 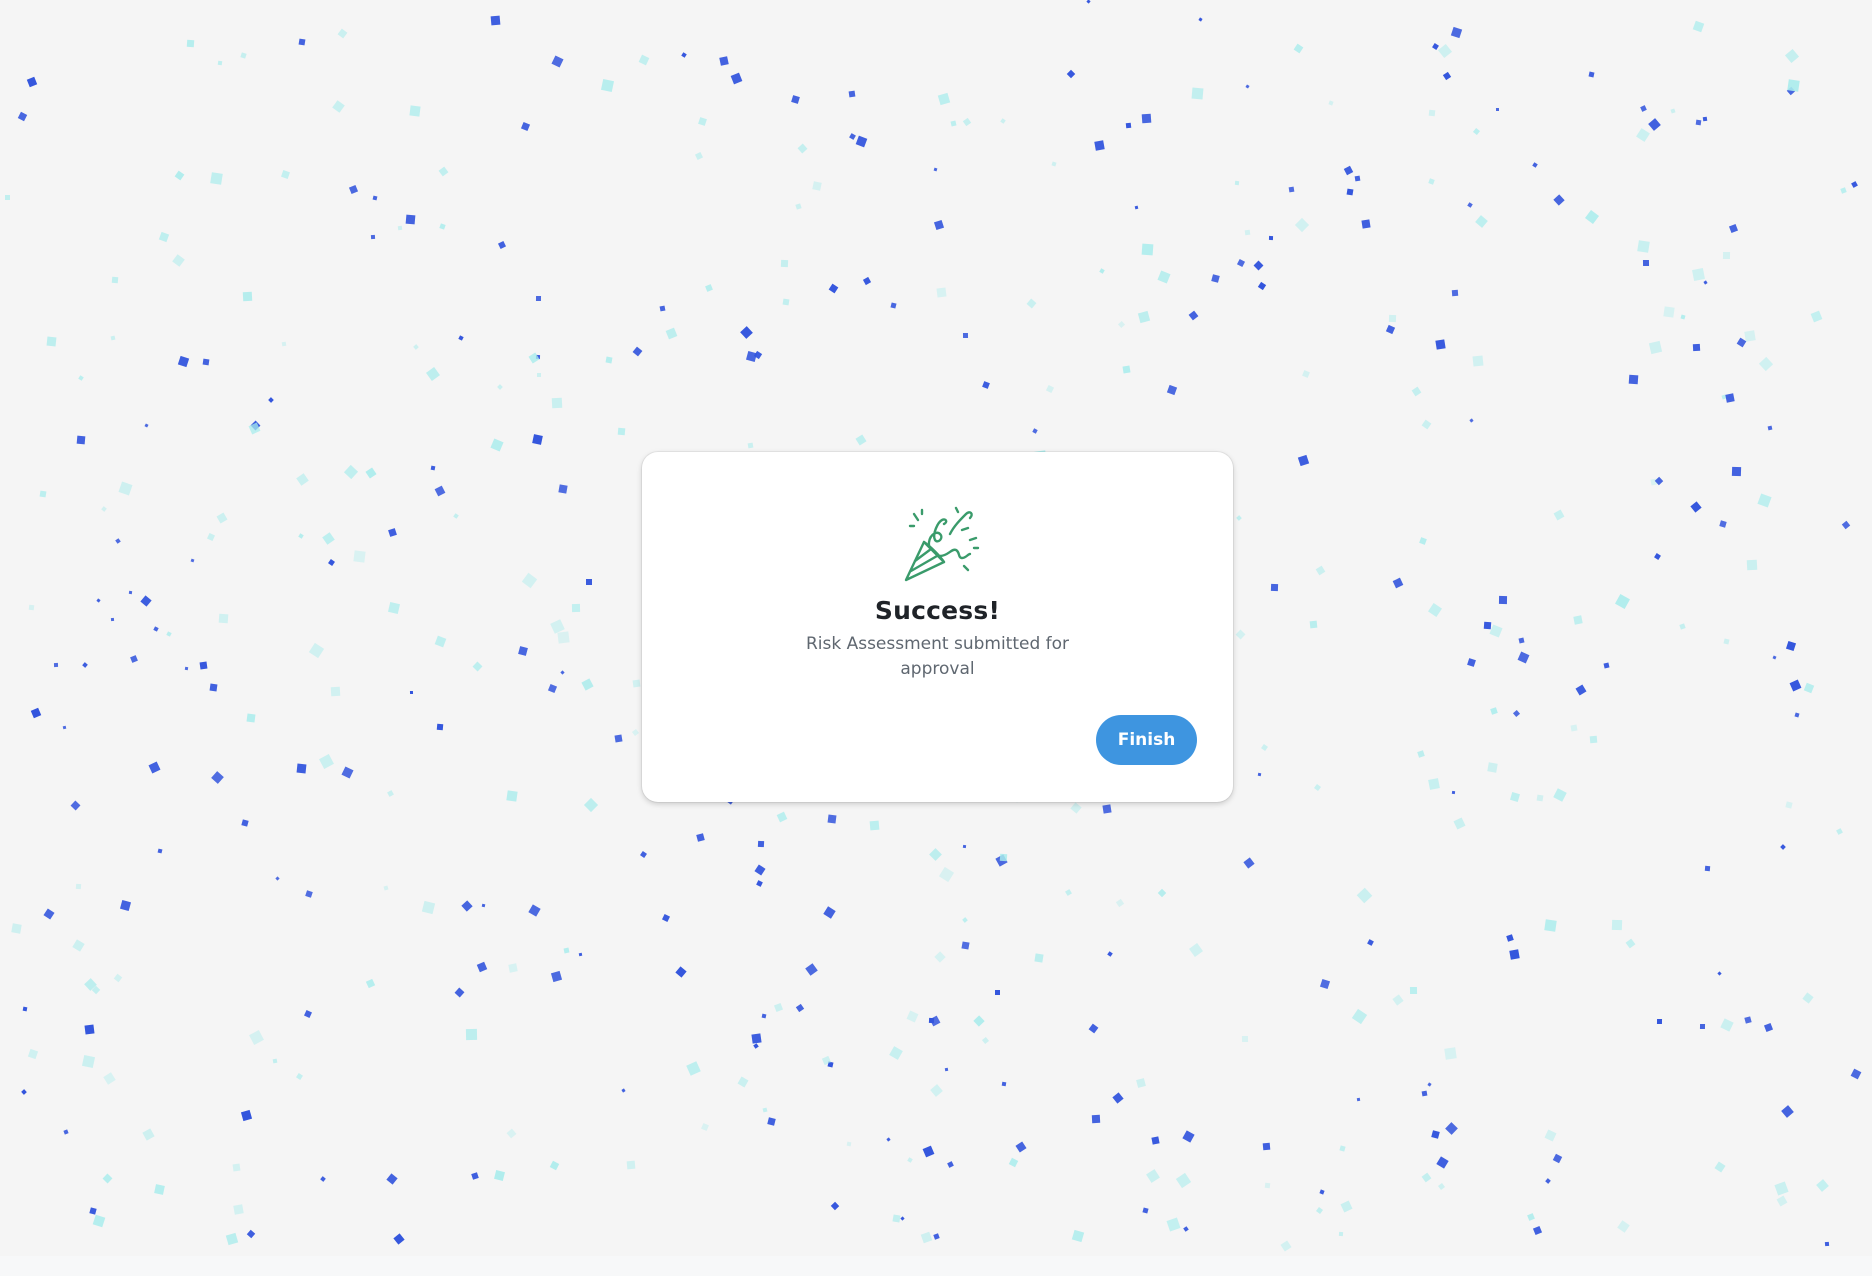 What do you see at coordinates (937, 656) in the screenshot?
I see `dialog-message: Risk Assessment submitted for approval` at bounding box center [937, 656].